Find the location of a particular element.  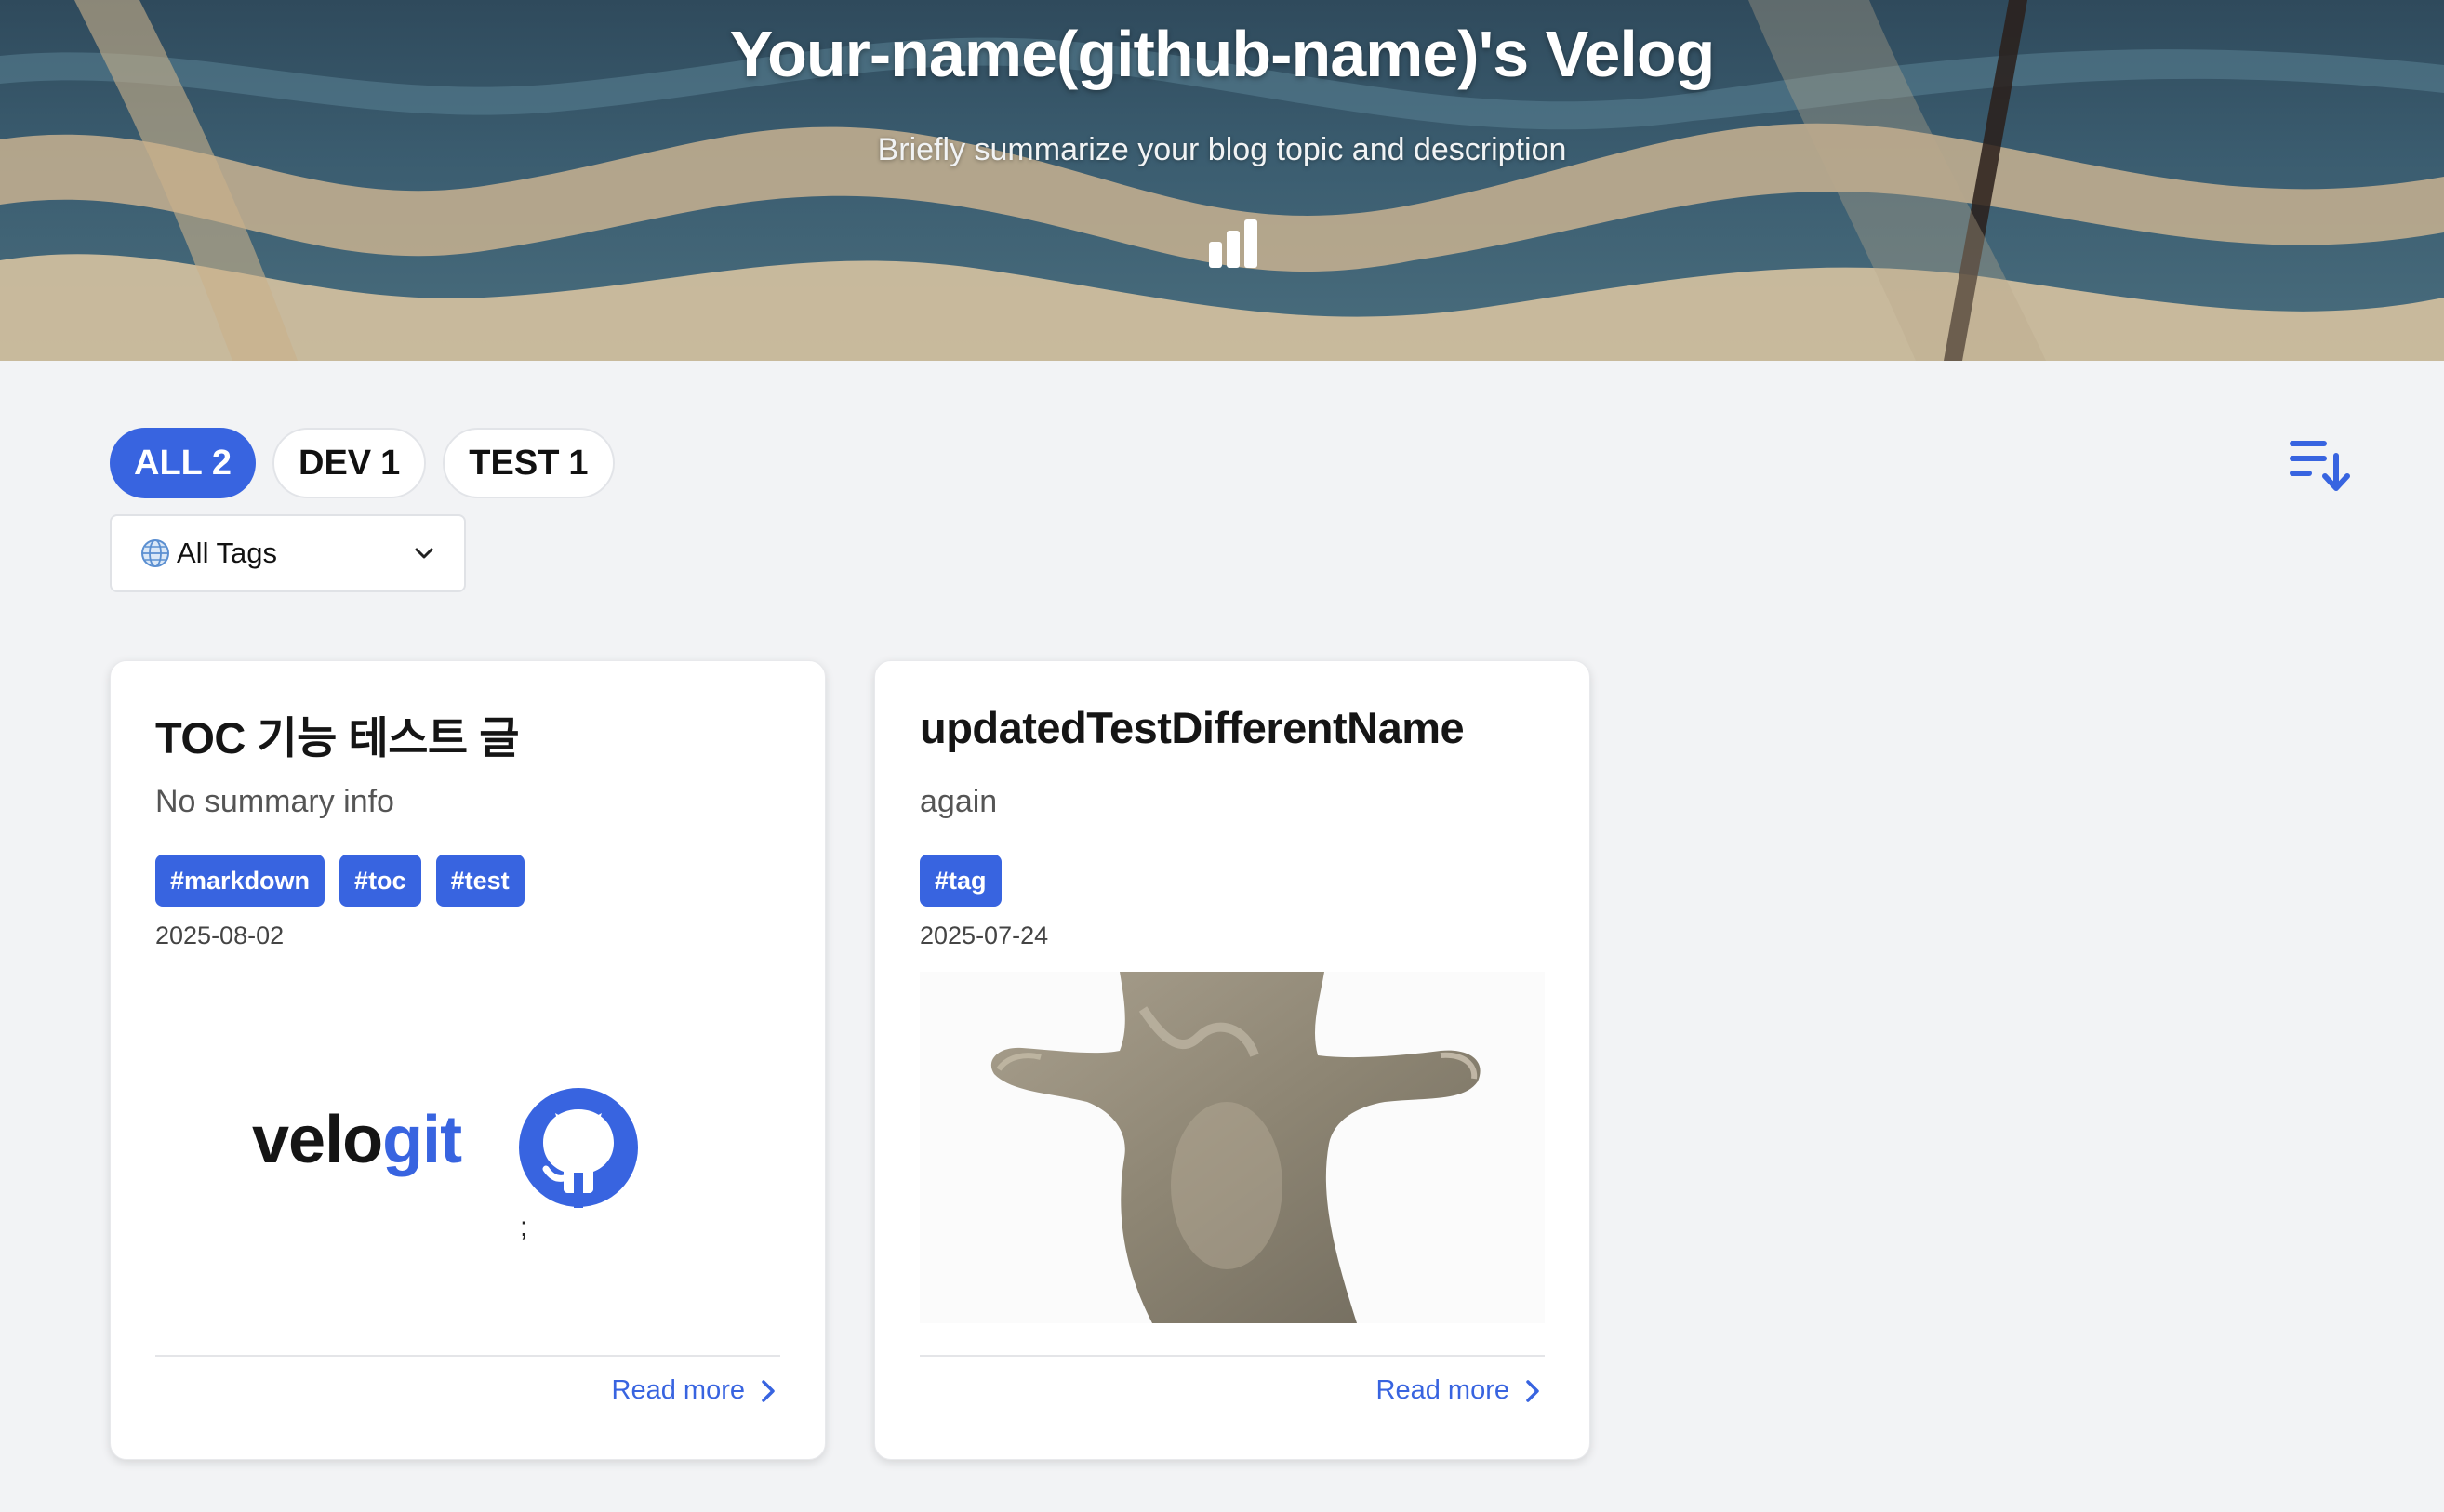

logo-text-accent: git is located at coordinates (422, 1140).